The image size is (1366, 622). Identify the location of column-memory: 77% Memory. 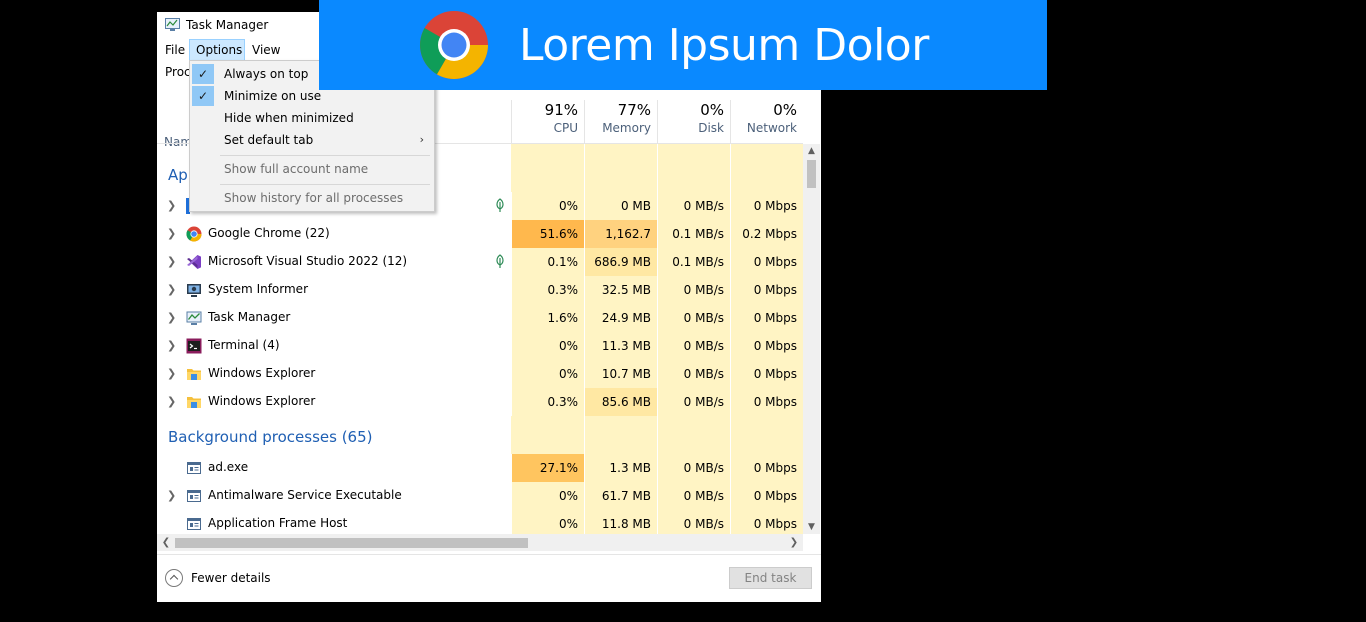
(620, 122).